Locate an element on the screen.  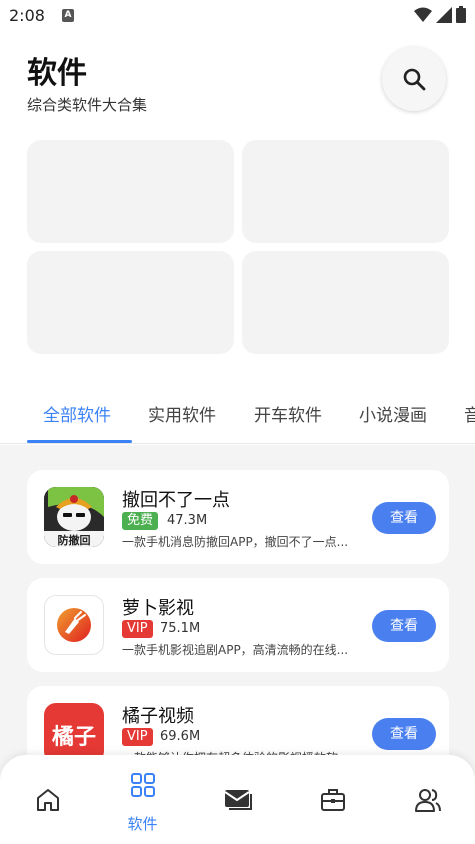
search-button is located at coordinates (414, 79).